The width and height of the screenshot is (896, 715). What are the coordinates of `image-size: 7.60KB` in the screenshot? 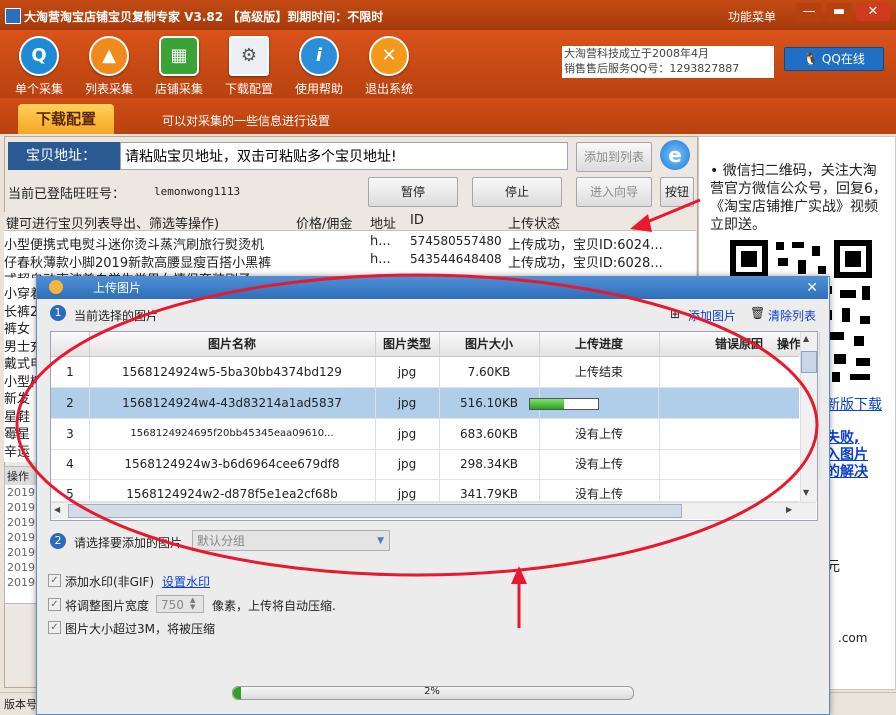 It's located at (489, 372).